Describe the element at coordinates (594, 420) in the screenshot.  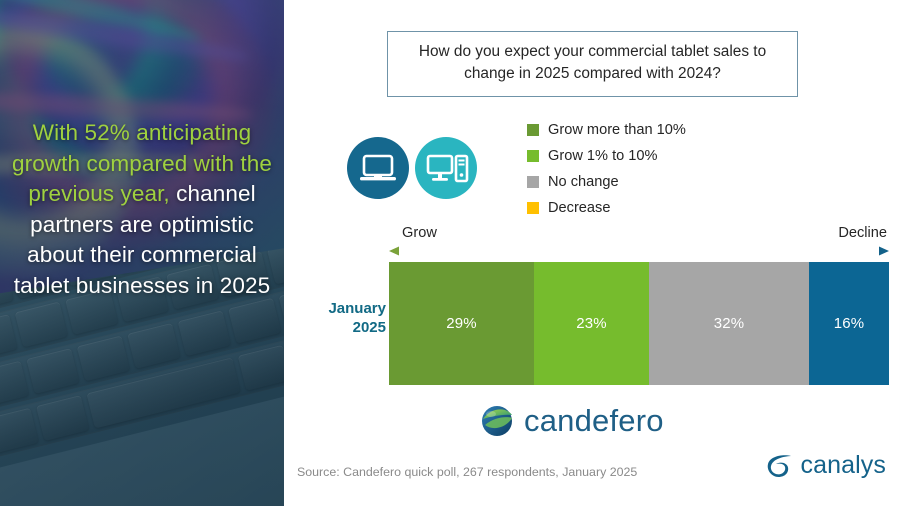
I see `candefero-wordmark: candefero` at that location.